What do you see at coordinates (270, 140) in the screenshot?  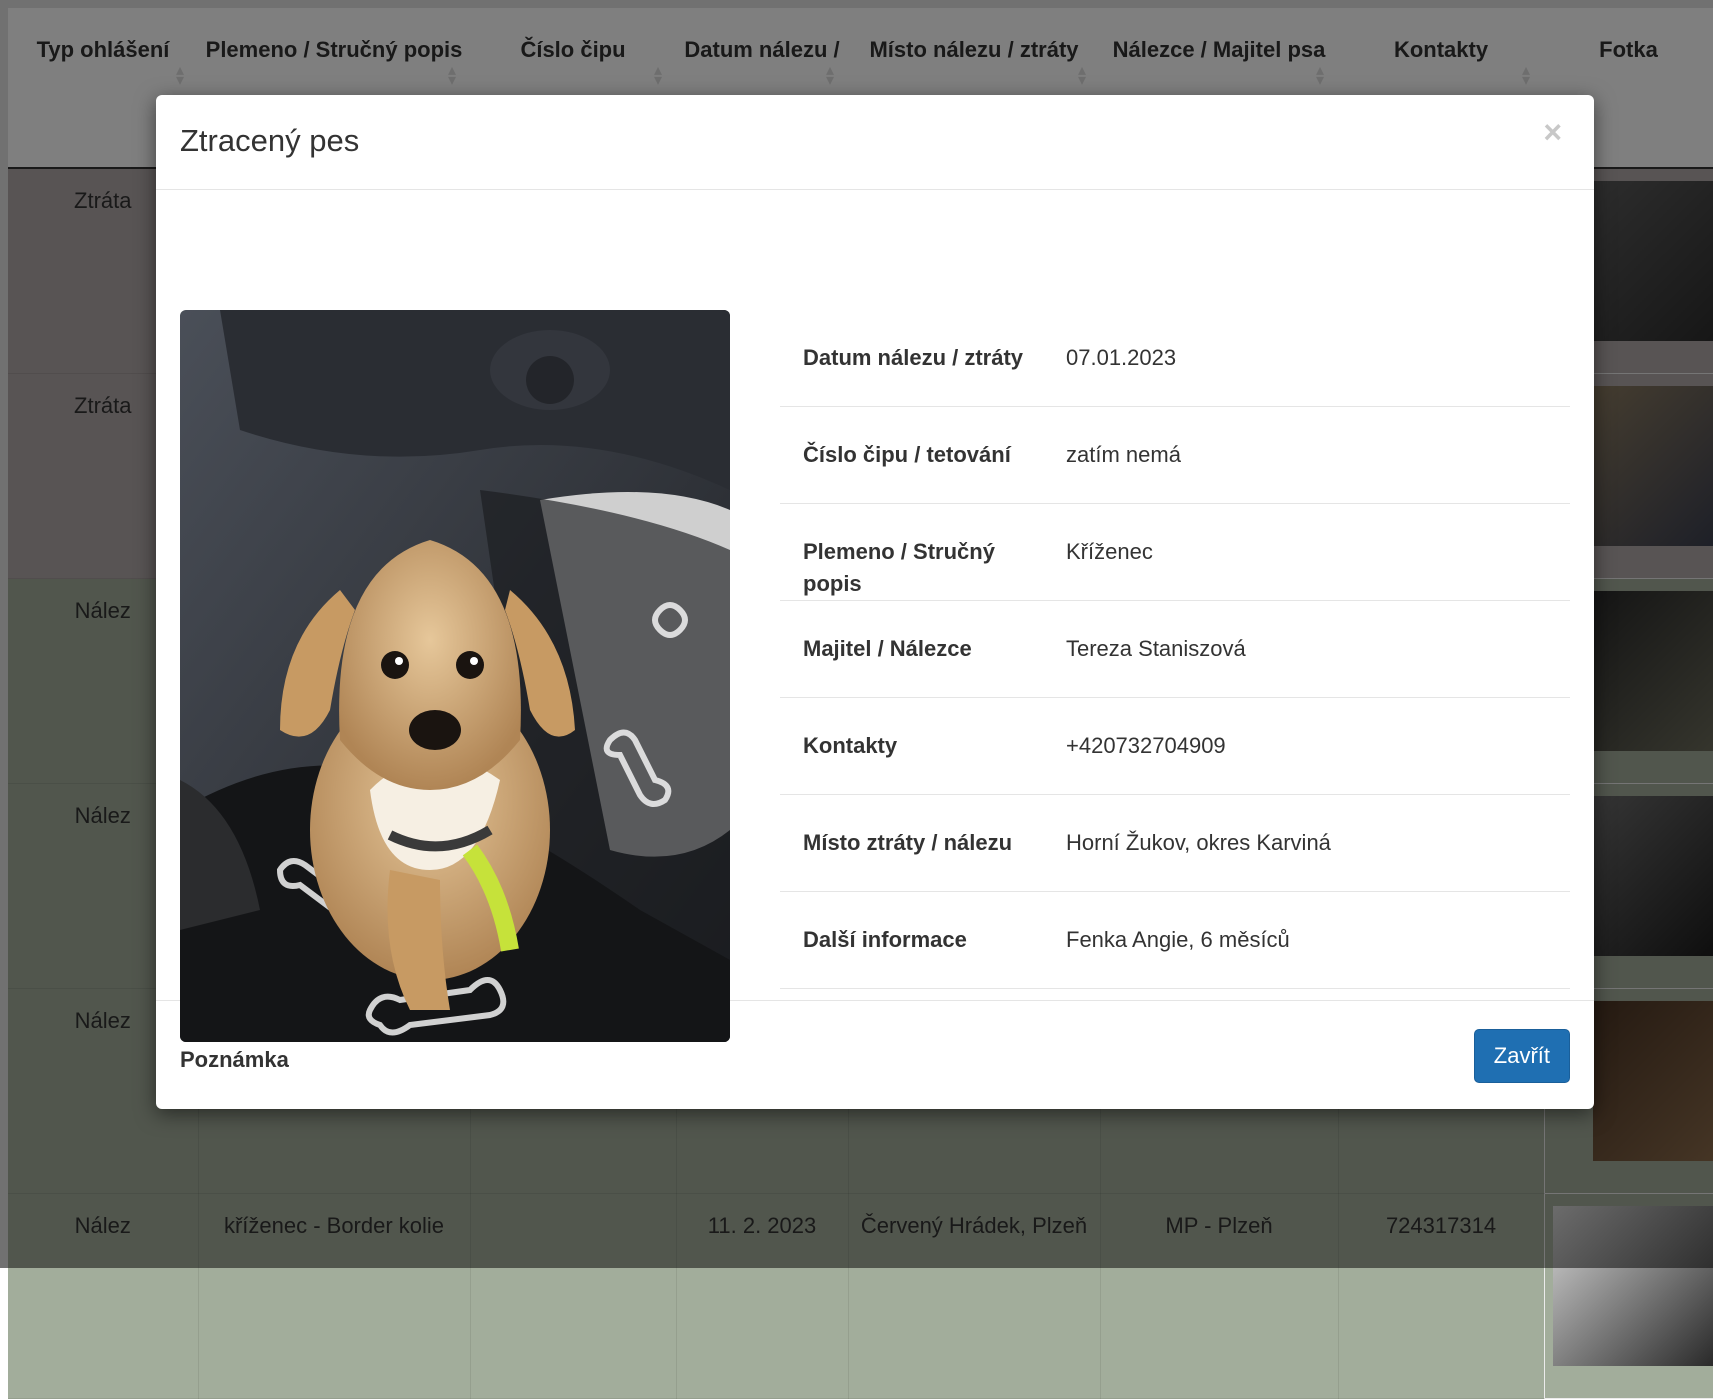 I see `modal-title: Ztracený pes` at bounding box center [270, 140].